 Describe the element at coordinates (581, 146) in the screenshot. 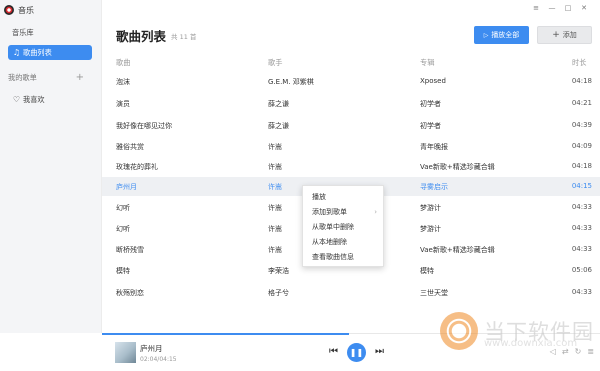

I see `duration: 04:09` at that location.